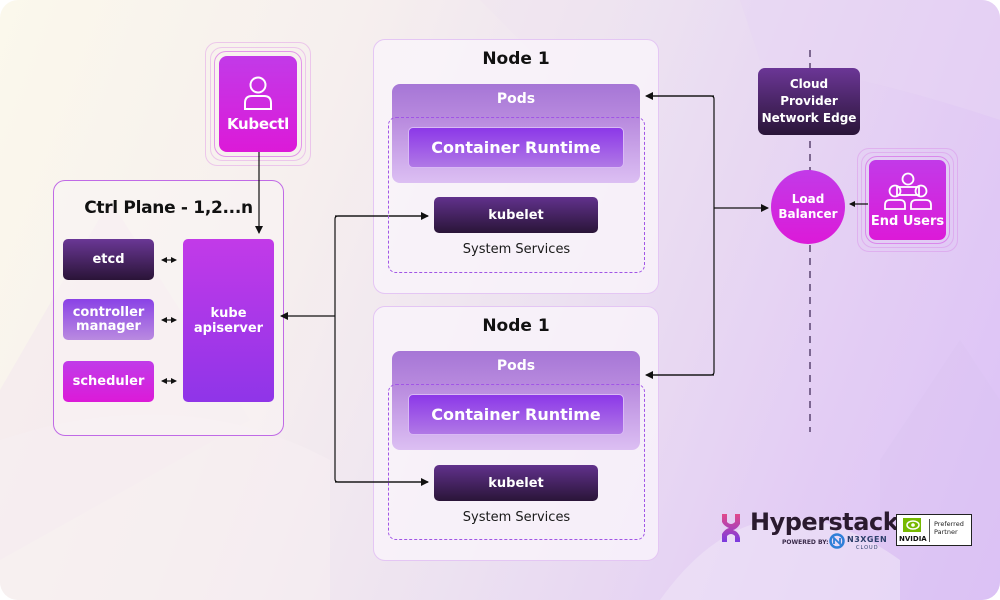  I want to click on apiserver-label-line2: apiserver, so click(228, 328).